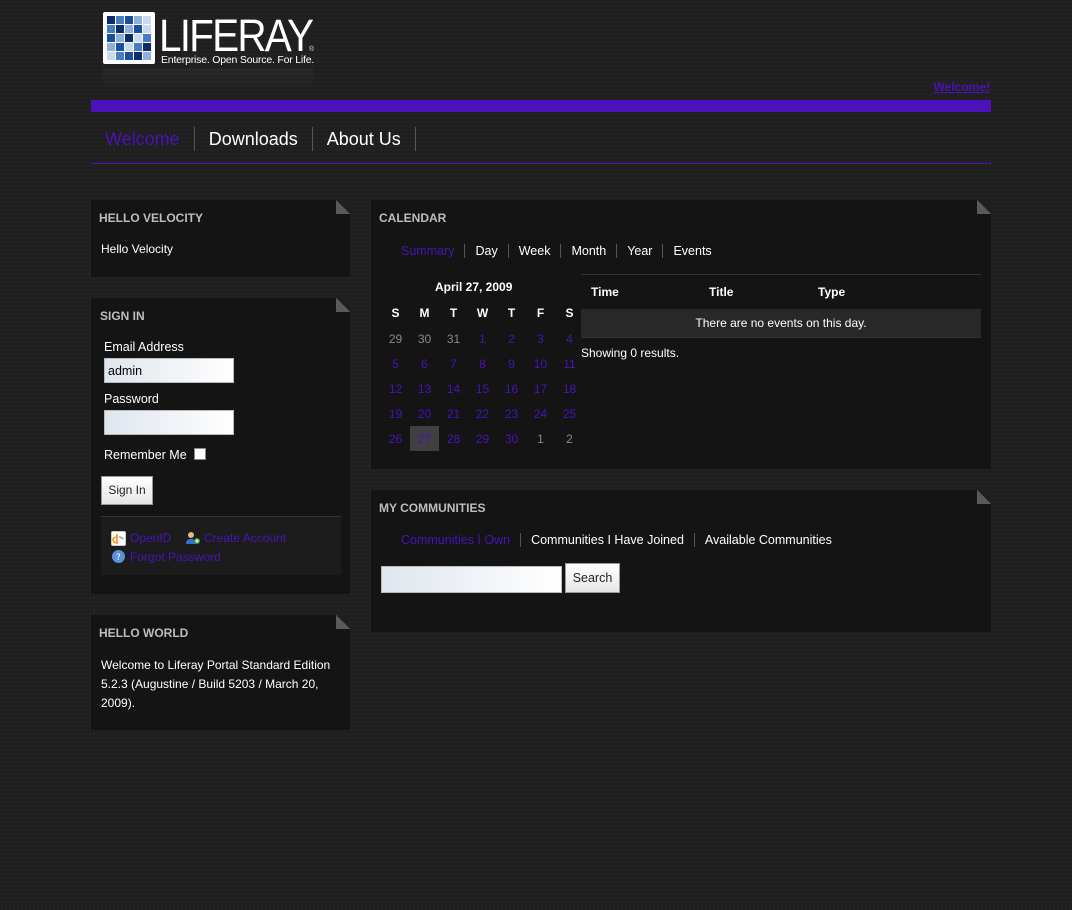  I want to click on calendar-day: 28, so click(453, 438).